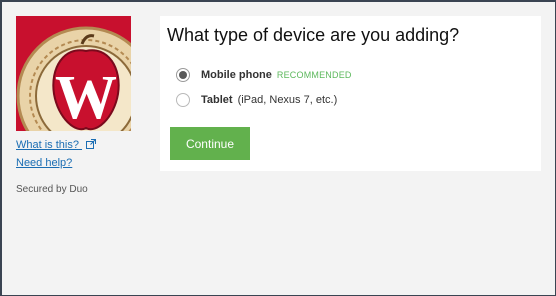 The width and height of the screenshot is (556, 296). Describe the element at coordinates (217, 100) in the screenshot. I see `option-label: Tablet` at that location.